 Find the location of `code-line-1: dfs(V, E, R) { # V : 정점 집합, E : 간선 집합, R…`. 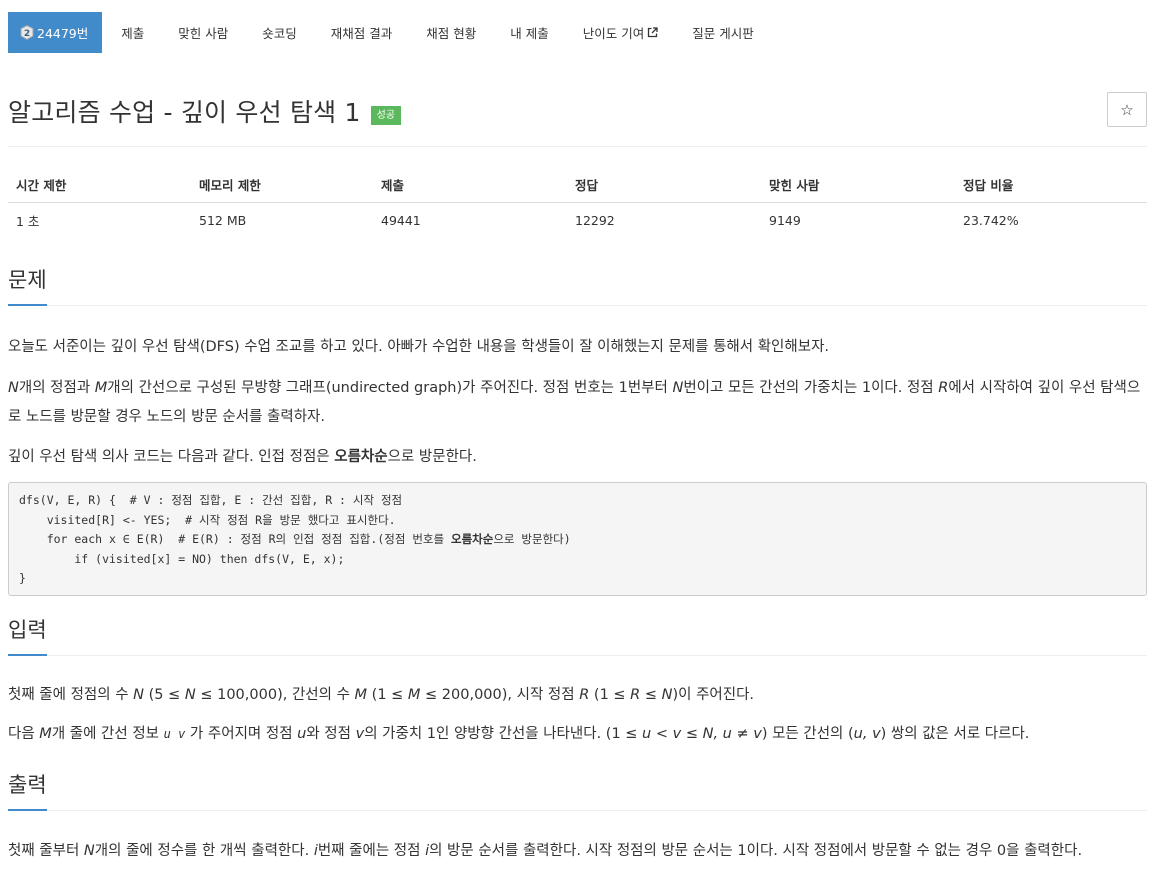

code-line-1: dfs(V, E, R) { # V : 정점 집합, E : 간선 집합, R… is located at coordinates (211, 500).